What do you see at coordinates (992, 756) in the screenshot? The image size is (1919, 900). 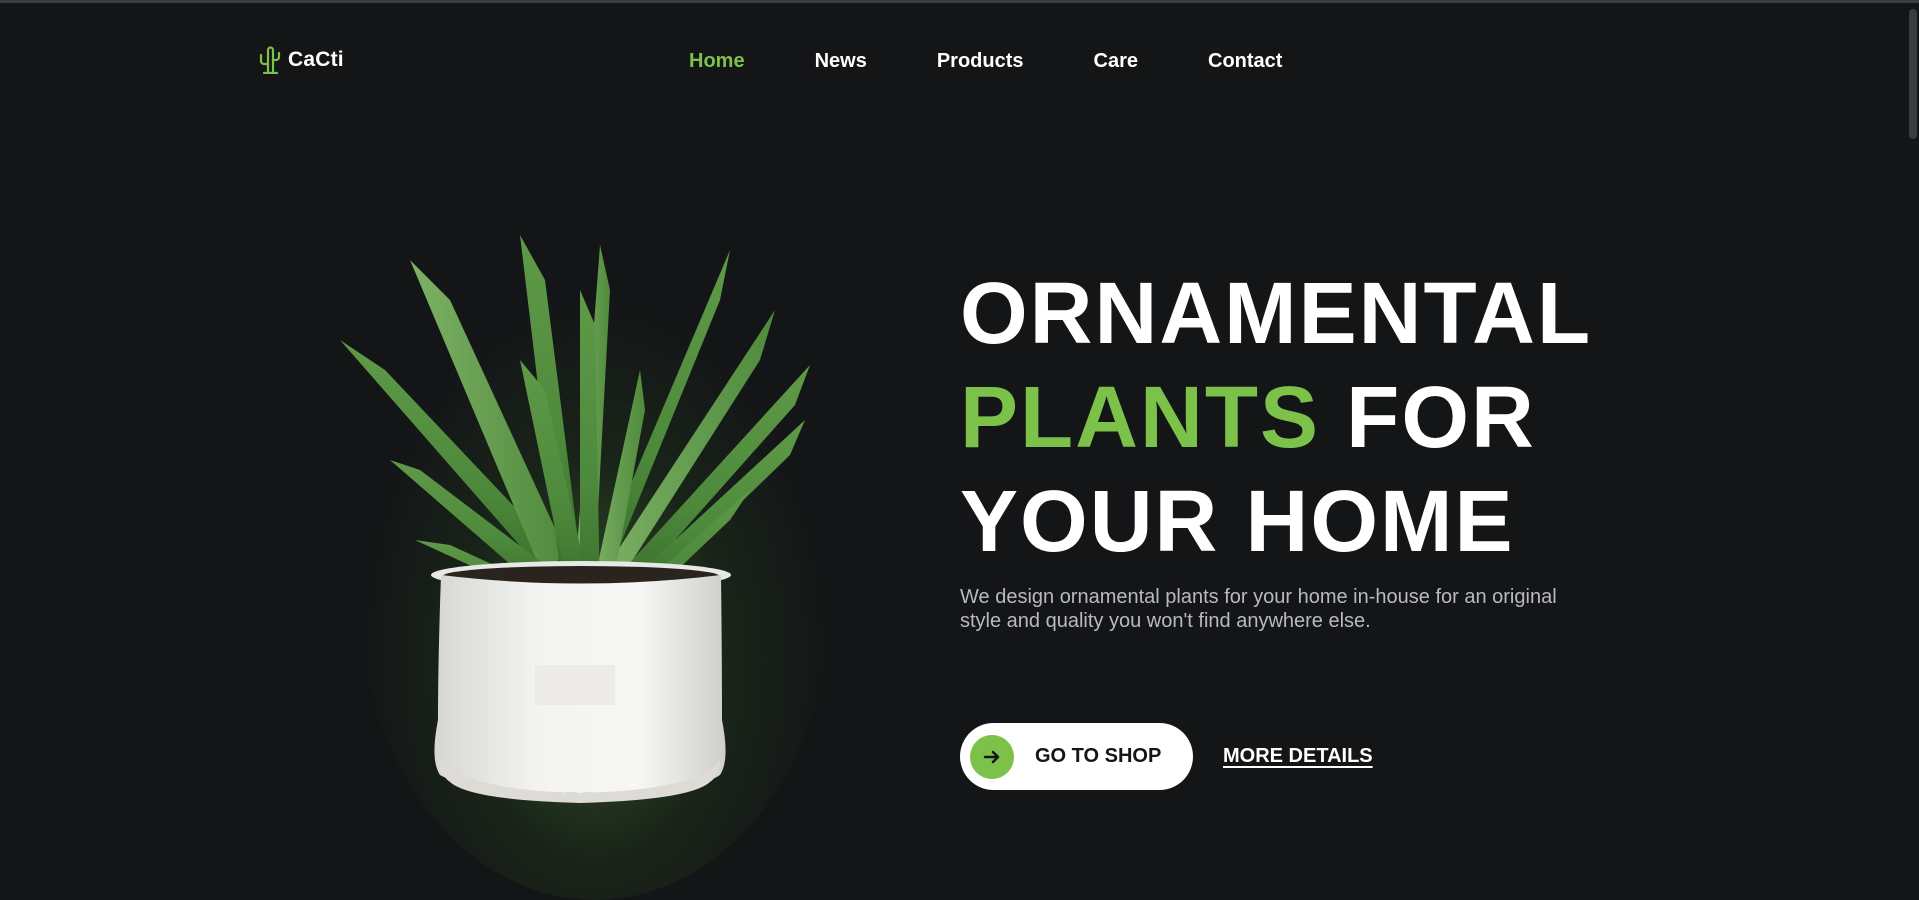 I see `arrow-right-icon` at bounding box center [992, 756].